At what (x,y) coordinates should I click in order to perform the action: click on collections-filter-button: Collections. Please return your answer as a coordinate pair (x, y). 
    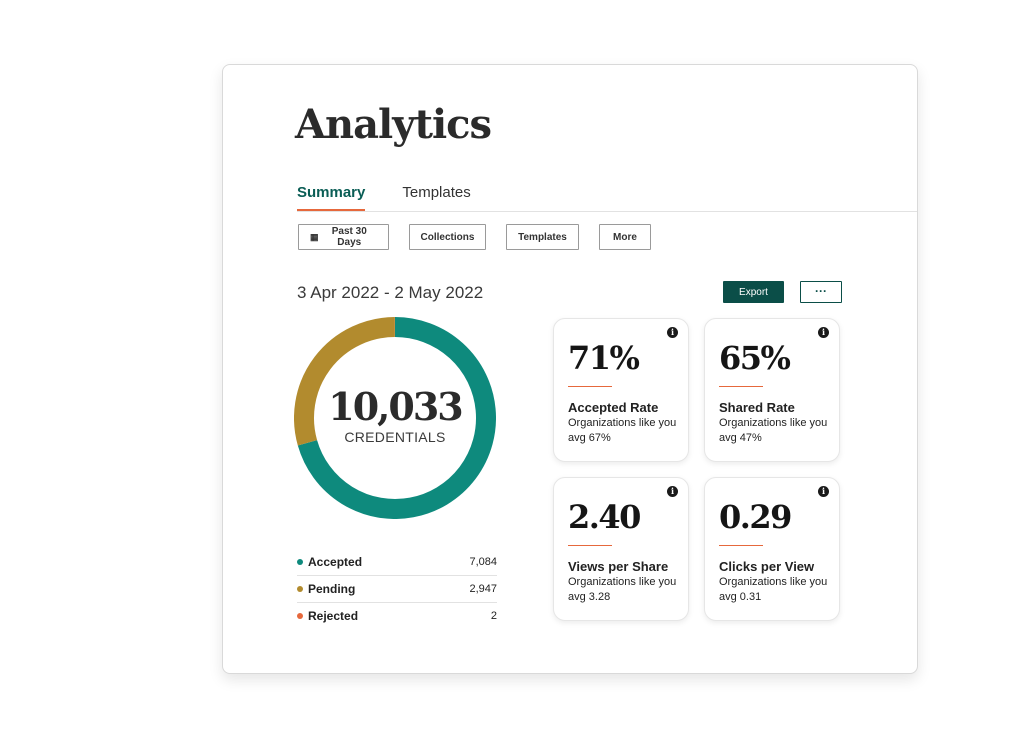
    Looking at the image, I should click on (447, 237).